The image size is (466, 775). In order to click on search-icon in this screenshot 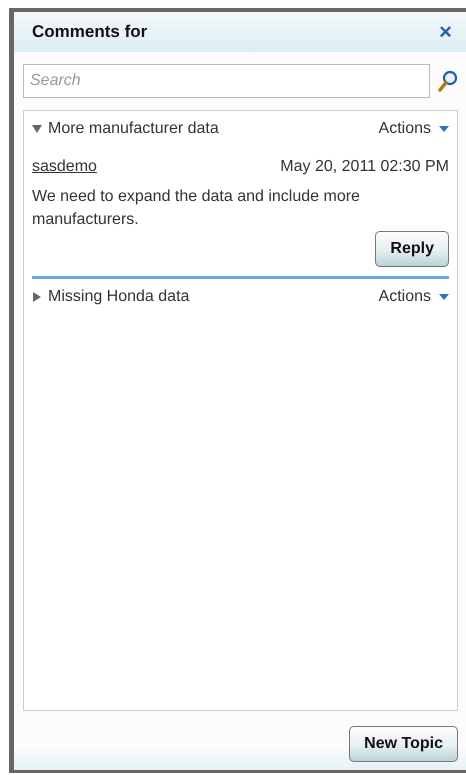, I will do `click(448, 81)`.